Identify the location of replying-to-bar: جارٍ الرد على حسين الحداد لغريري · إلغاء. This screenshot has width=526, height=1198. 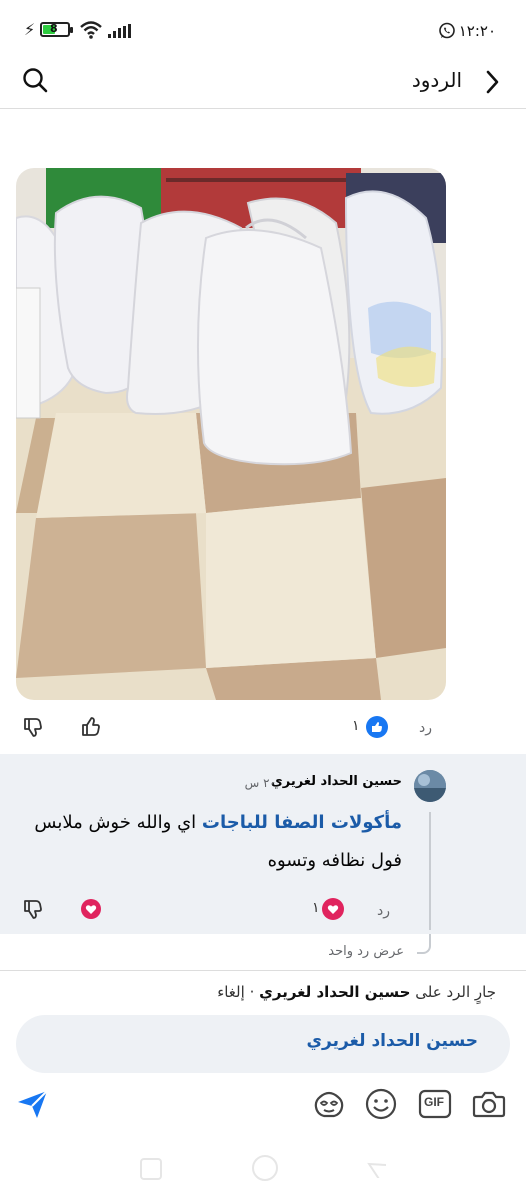
(356, 992).